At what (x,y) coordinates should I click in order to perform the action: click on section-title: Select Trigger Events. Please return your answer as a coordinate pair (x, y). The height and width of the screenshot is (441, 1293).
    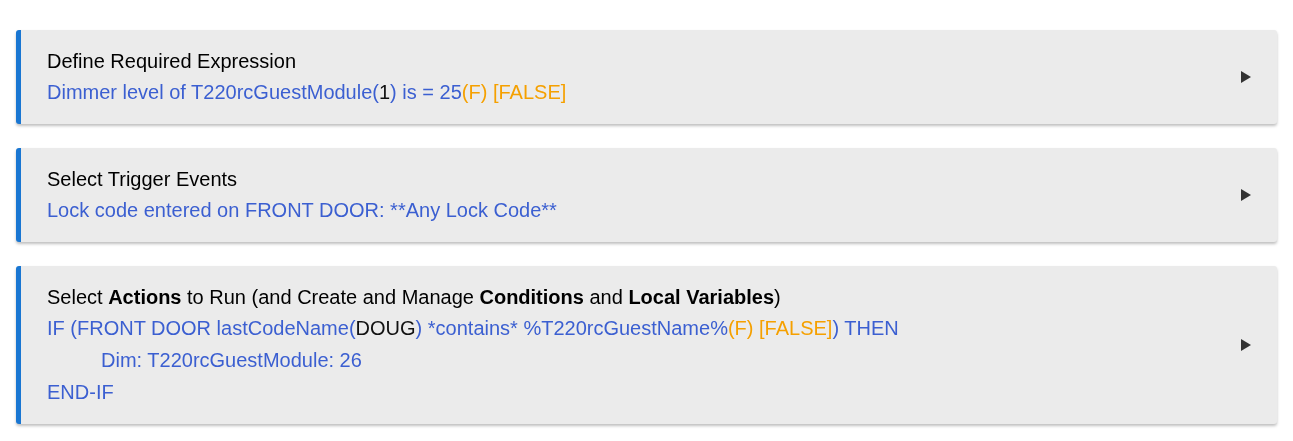
    Looking at the image, I should click on (143, 179).